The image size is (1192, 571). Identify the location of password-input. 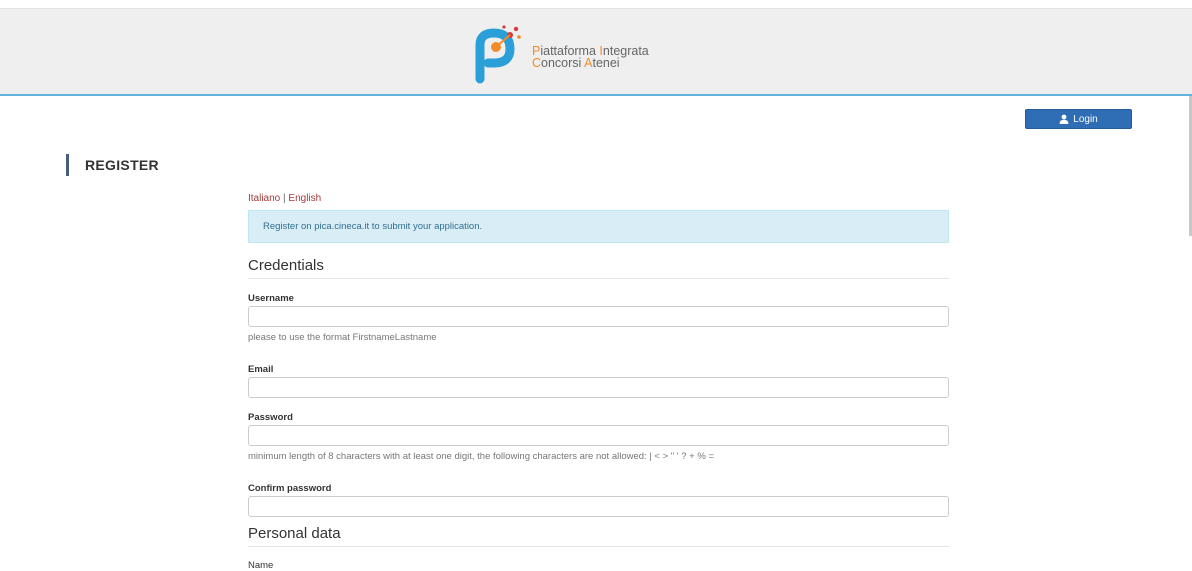
(598, 435).